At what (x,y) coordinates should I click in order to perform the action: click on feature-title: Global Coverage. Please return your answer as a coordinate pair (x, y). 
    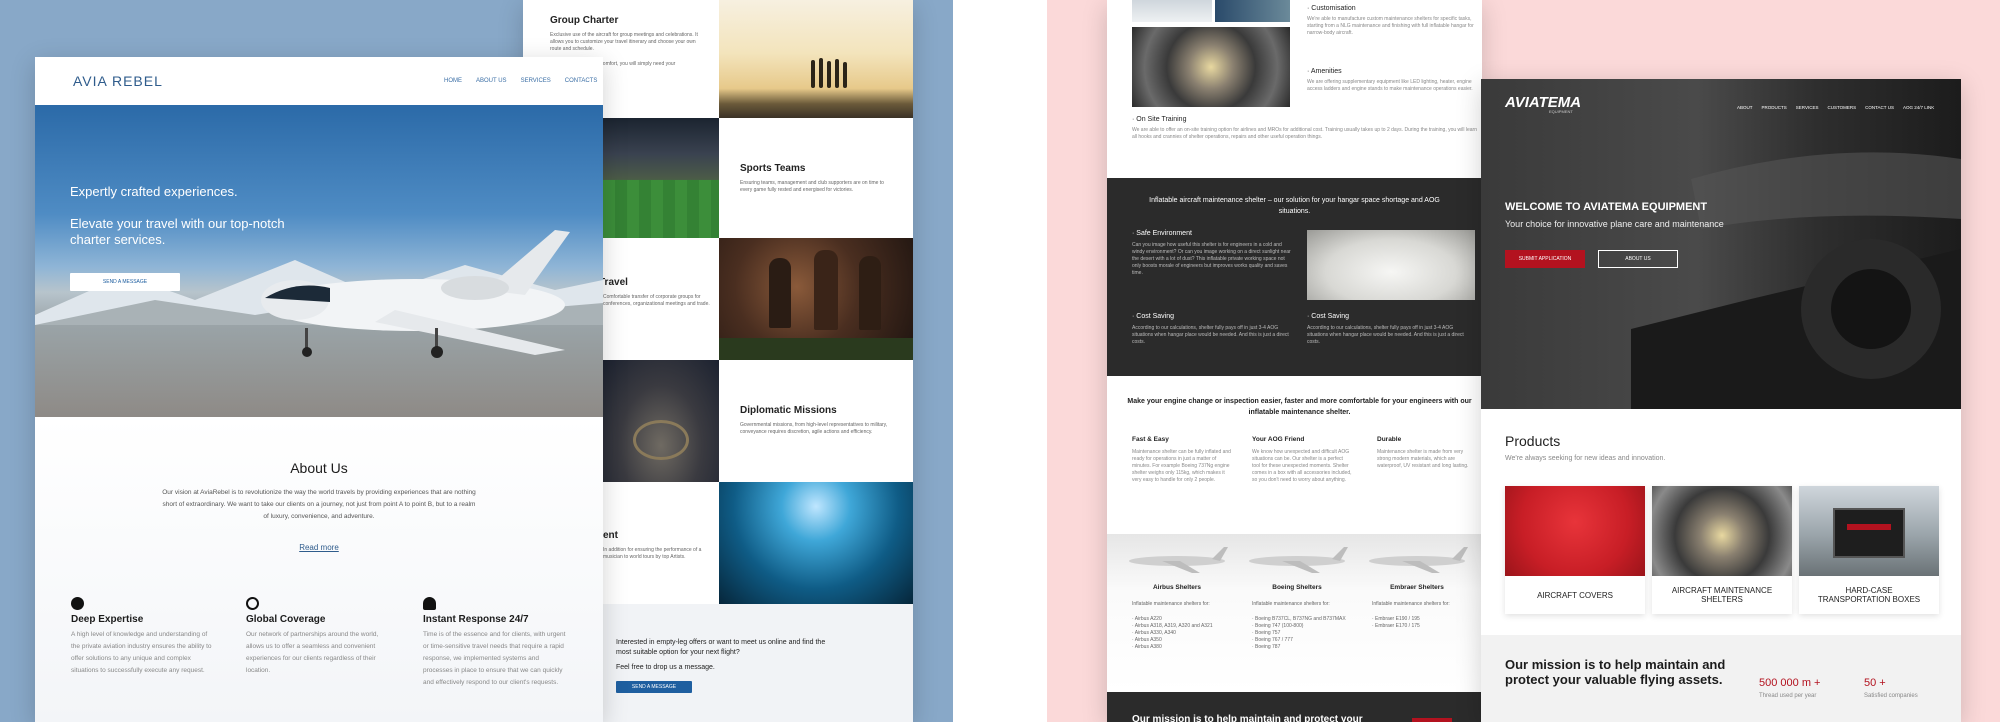
    Looking at the image, I should click on (286, 619).